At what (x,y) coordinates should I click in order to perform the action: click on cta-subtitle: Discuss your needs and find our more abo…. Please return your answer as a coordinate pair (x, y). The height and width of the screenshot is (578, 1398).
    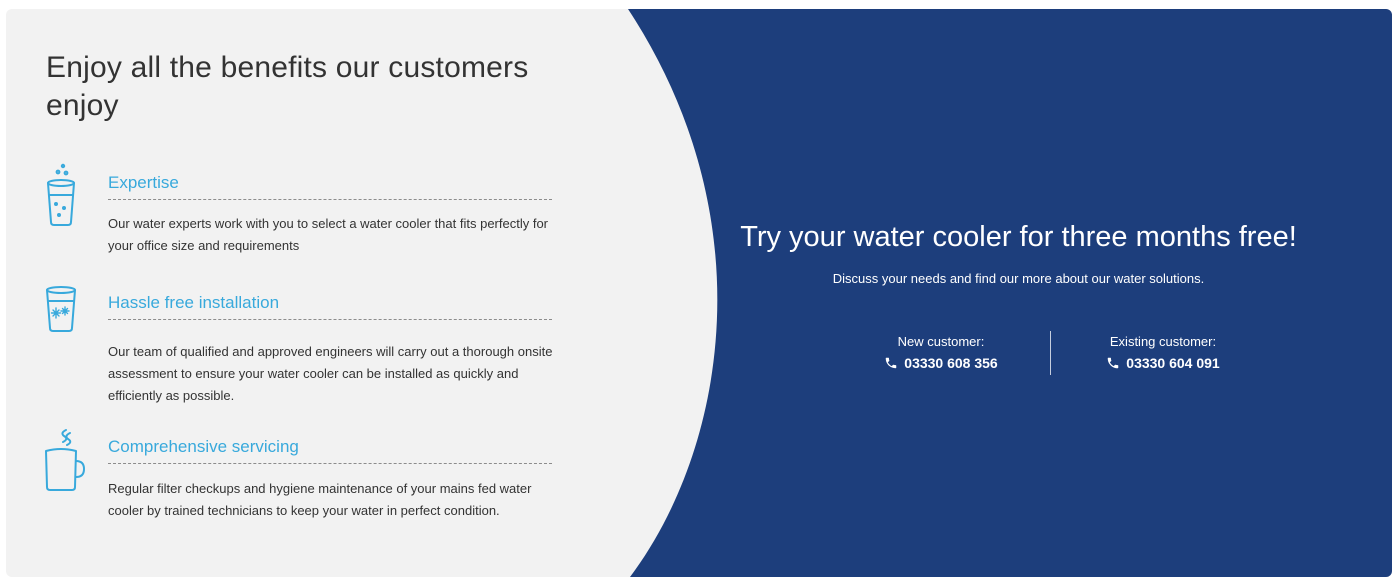
    Looking at the image, I should click on (1018, 278).